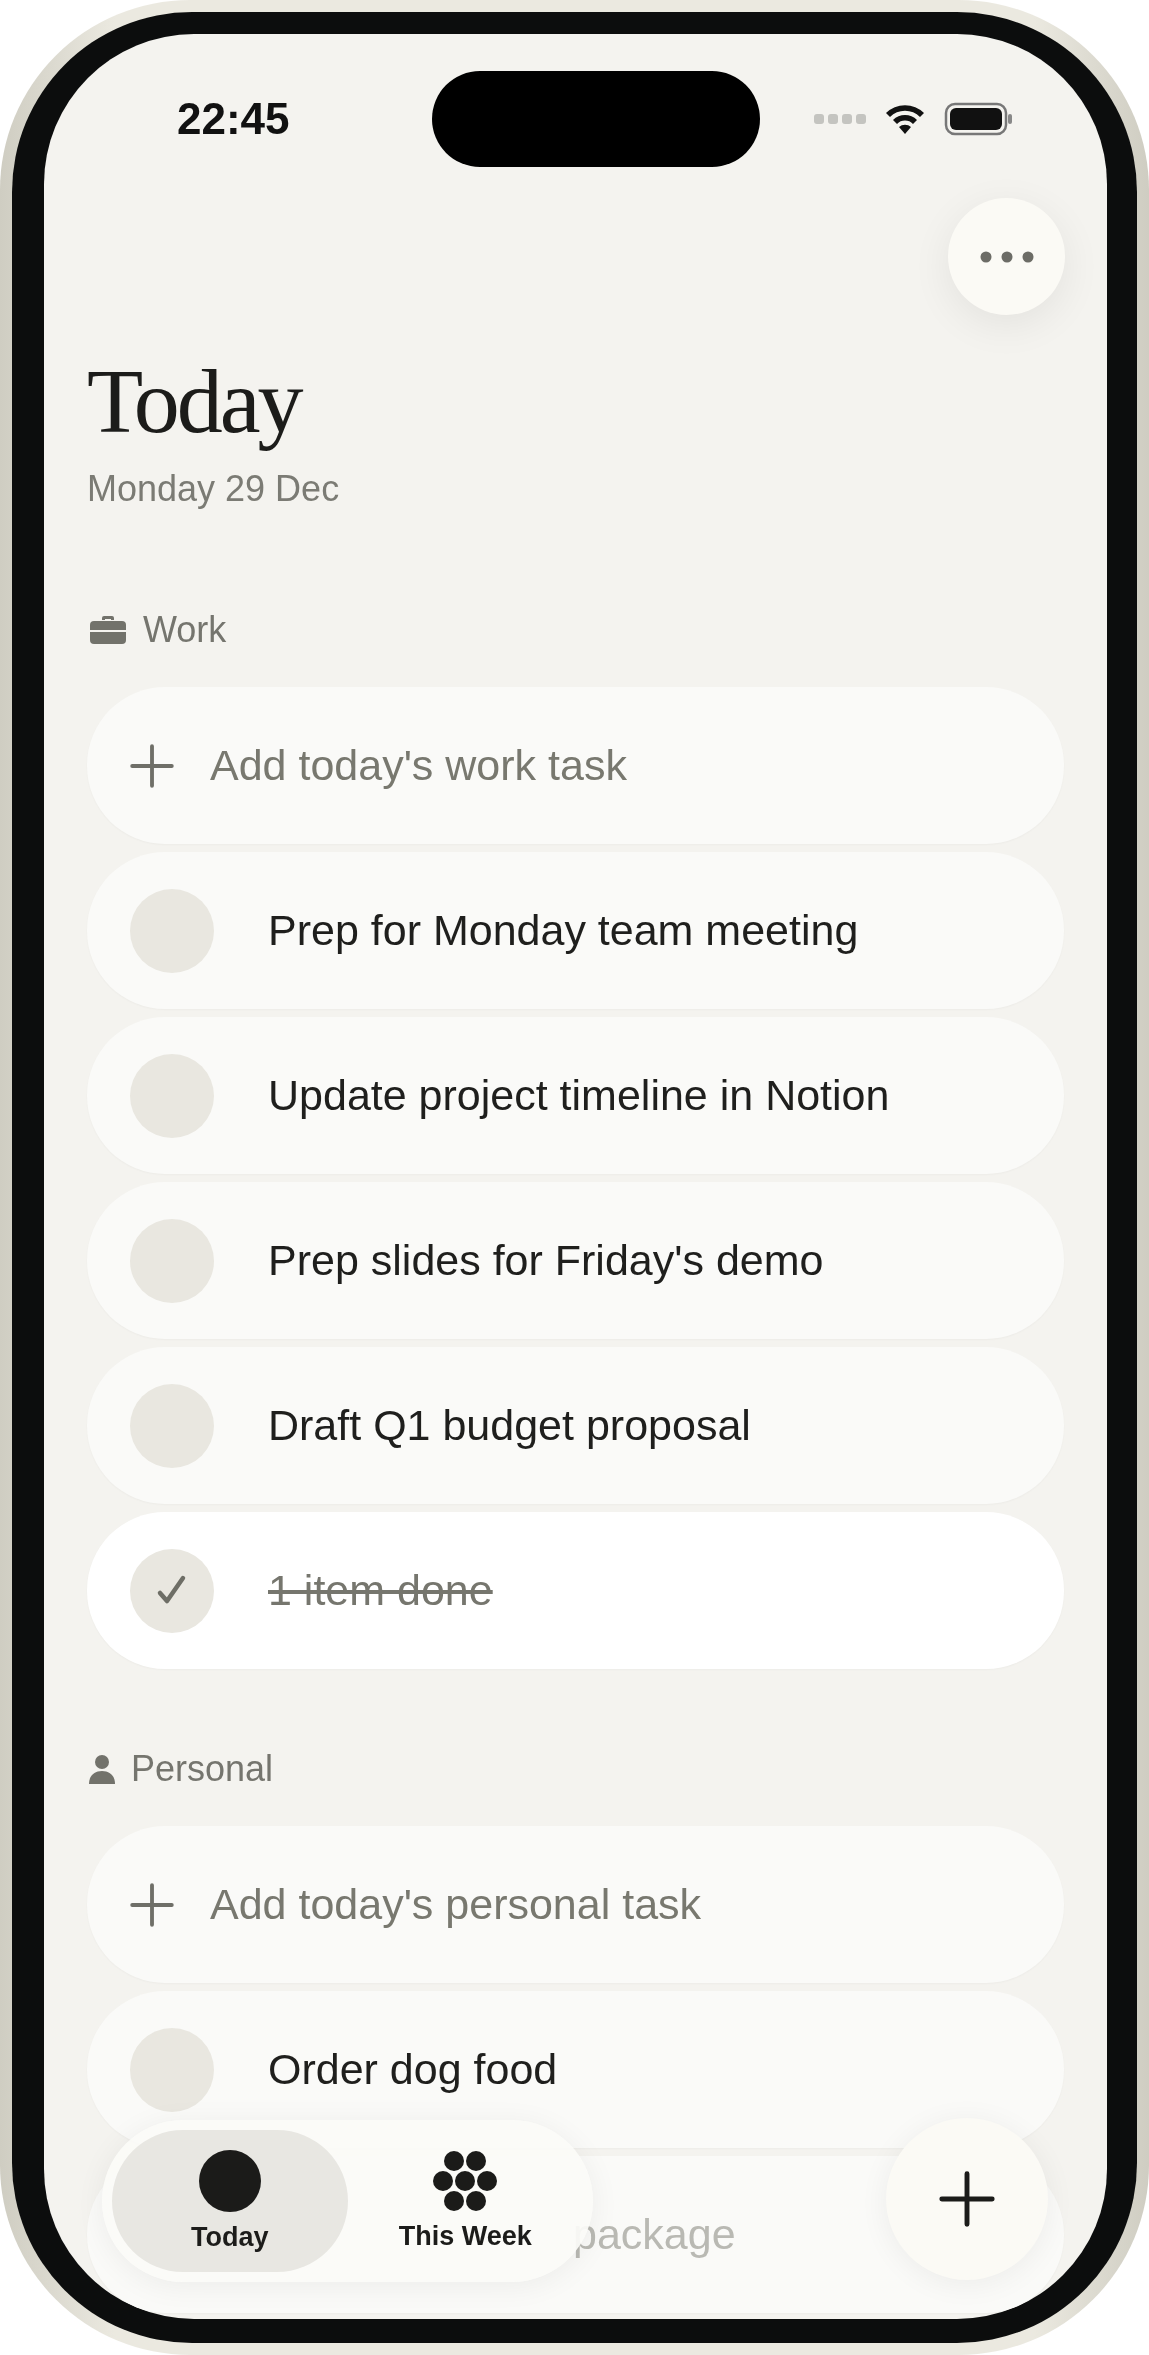 Image resolution: width=1149 pixels, height=2355 pixels. Describe the element at coordinates (575, 1904) in the screenshot. I see `add-task-field: Add today's personal task` at that location.